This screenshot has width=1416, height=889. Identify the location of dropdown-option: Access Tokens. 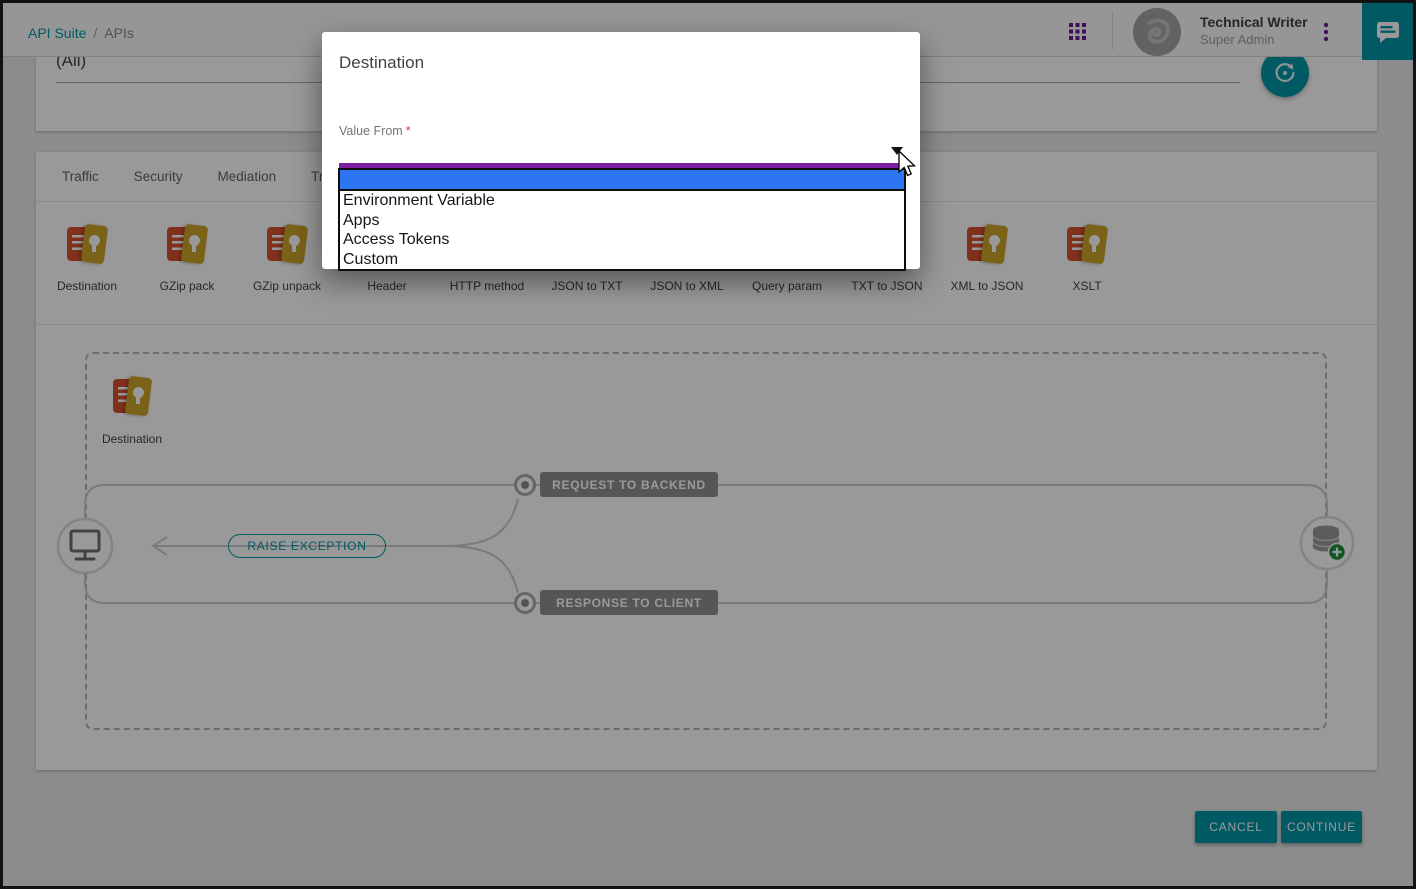
(622, 240).